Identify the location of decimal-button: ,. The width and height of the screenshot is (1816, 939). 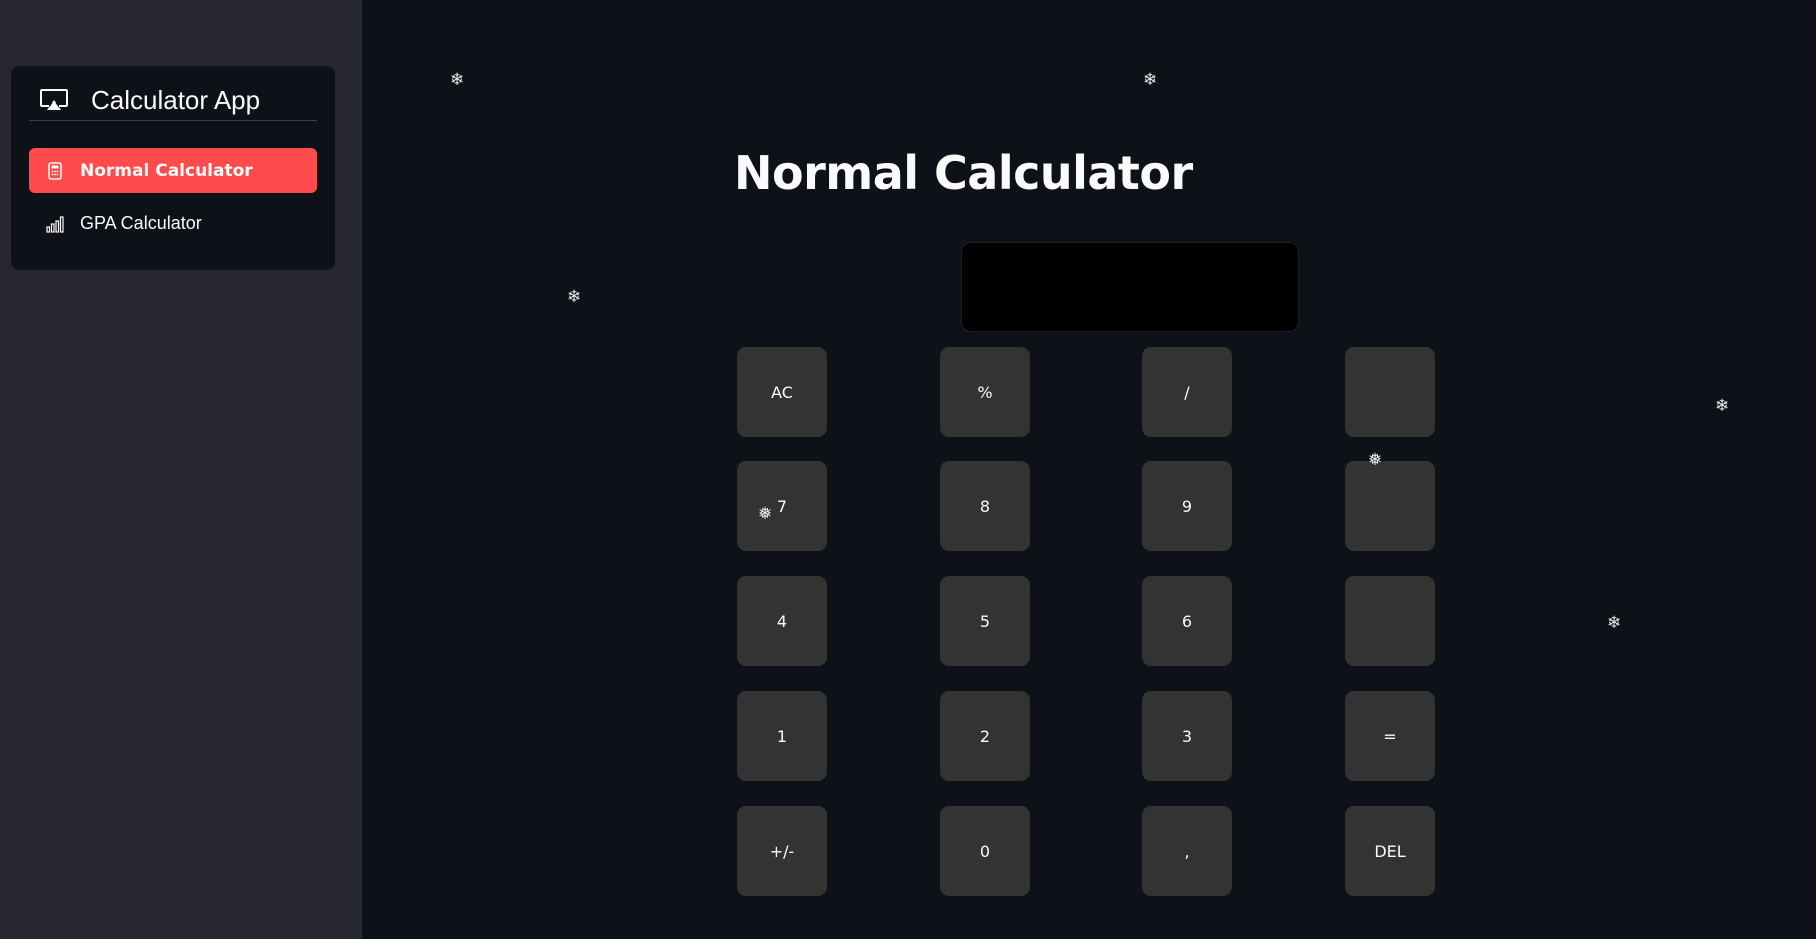
(1187, 851).